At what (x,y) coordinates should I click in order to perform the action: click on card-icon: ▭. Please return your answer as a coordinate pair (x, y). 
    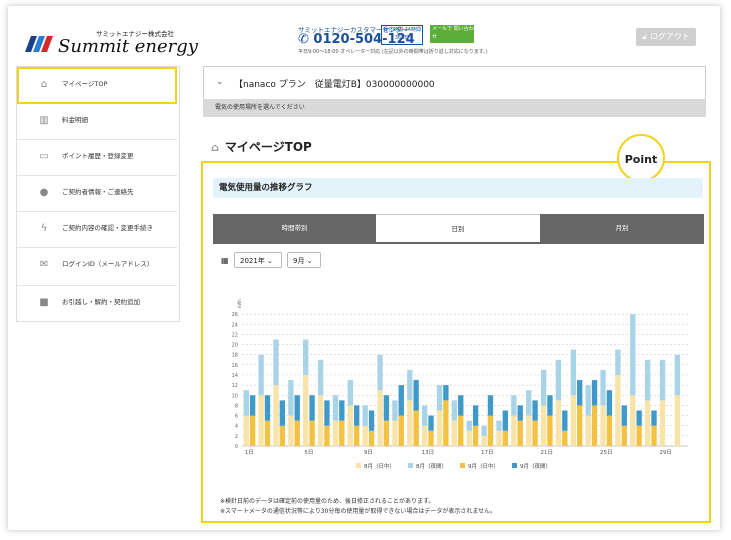
    Looking at the image, I should click on (44, 156).